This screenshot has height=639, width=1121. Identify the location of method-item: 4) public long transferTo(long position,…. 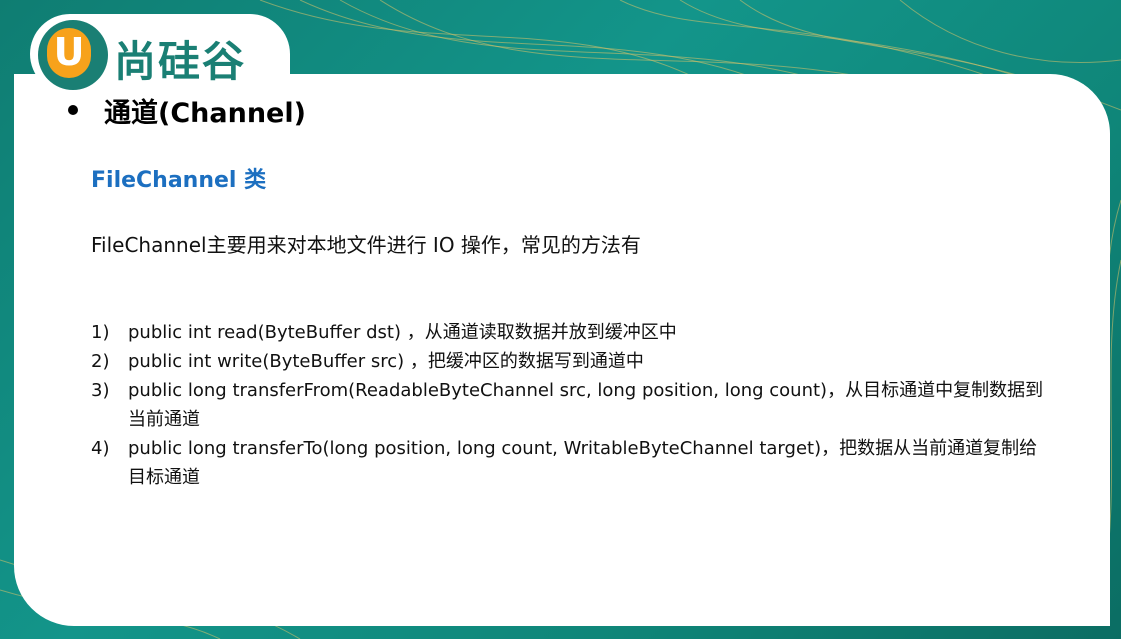
(571, 463).